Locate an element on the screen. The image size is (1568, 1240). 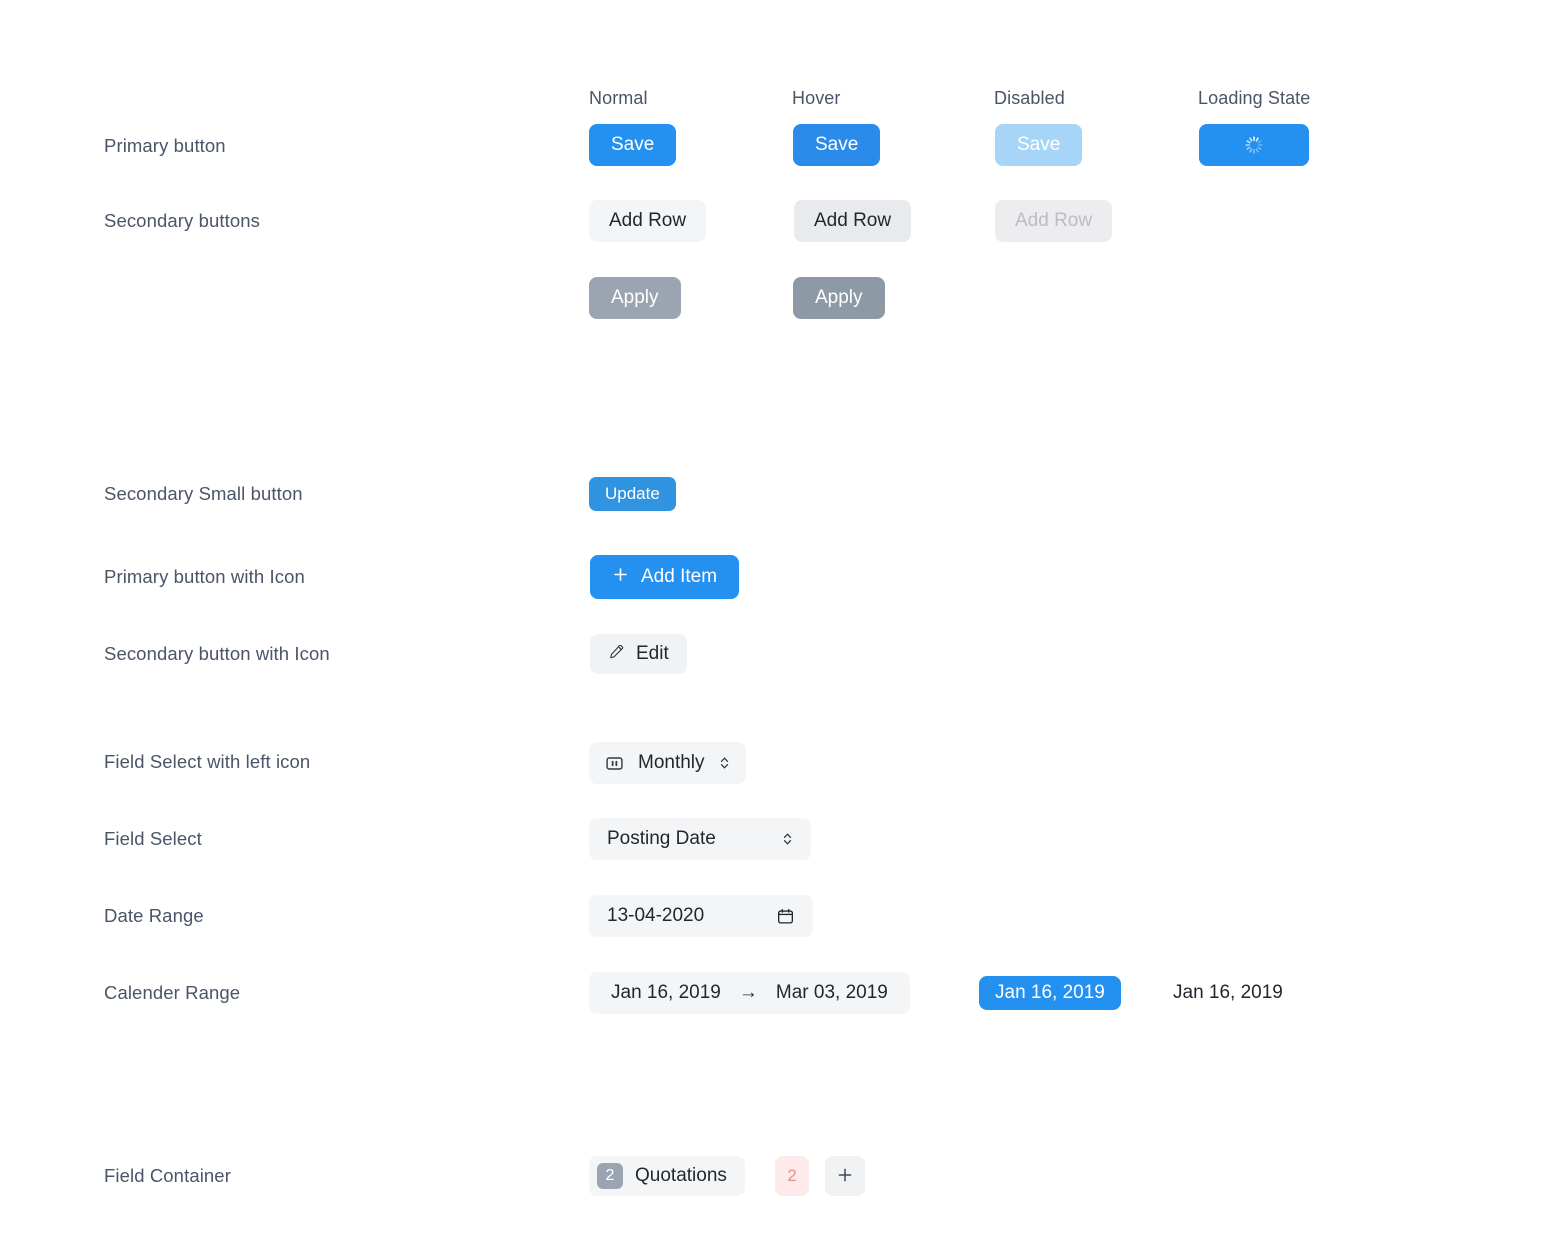
save-button-loading is located at coordinates (1254, 145).